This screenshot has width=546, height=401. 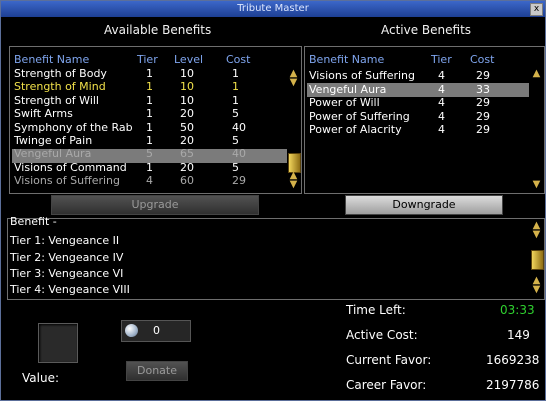 I want to click on scroll-thumb, so click(x=537, y=260).